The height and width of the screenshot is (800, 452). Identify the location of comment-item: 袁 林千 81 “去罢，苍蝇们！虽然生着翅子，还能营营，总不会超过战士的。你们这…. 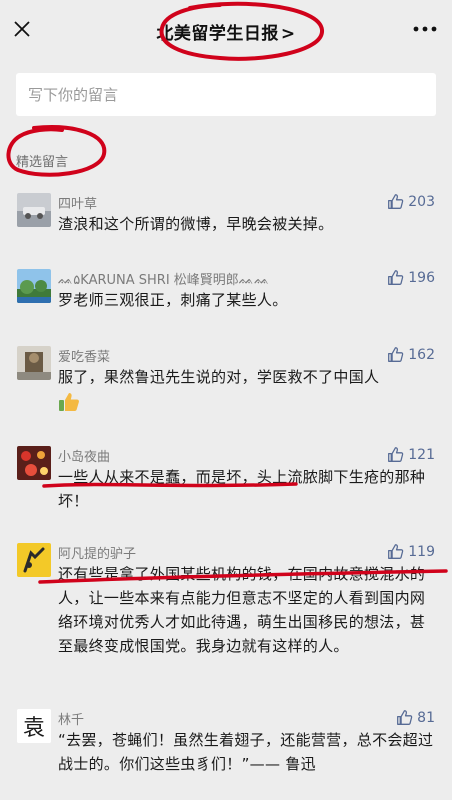
(226, 753).